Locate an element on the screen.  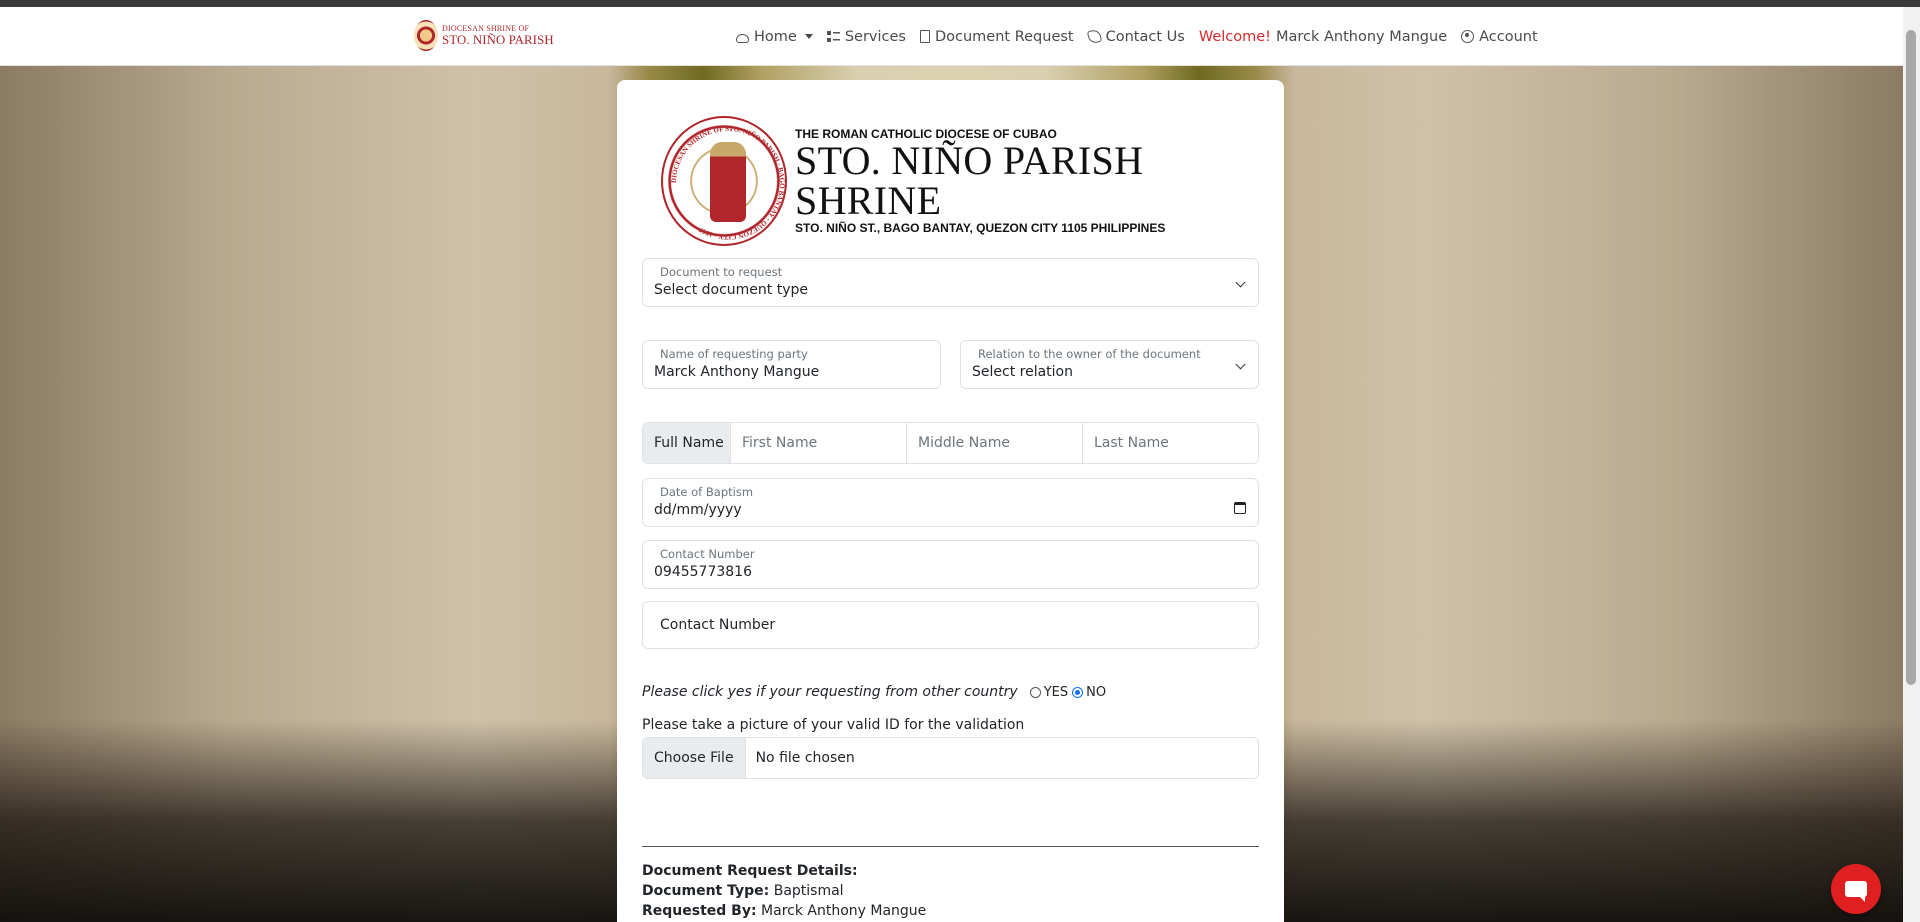
nav-account: Account is located at coordinates (1499, 37).